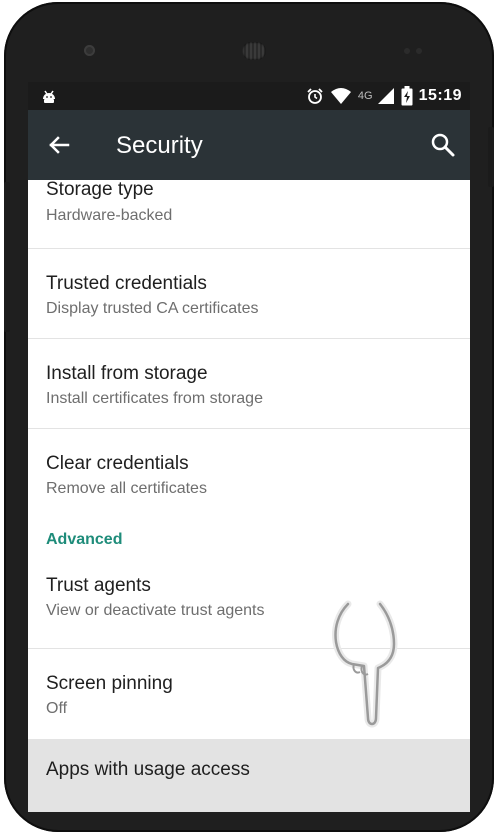 The height and width of the screenshot is (832, 500). Describe the element at coordinates (89, 50) in the screenshot. I see `front-camera` at that location.